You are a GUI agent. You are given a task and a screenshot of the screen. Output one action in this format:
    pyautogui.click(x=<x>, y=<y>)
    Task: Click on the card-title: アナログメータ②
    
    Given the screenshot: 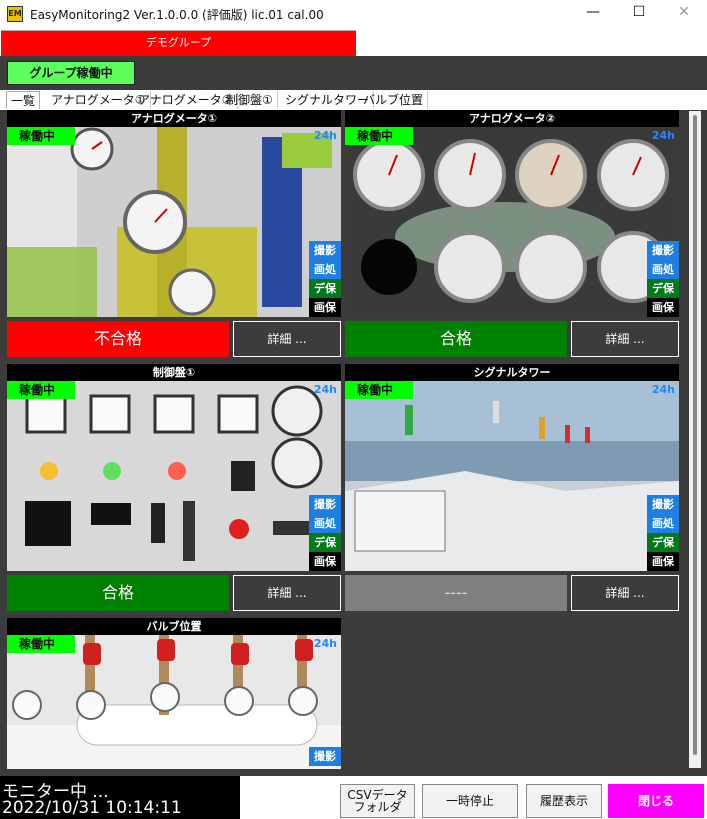 What is the action you would take?
    pyautogui.click(x=512, y=118)
    